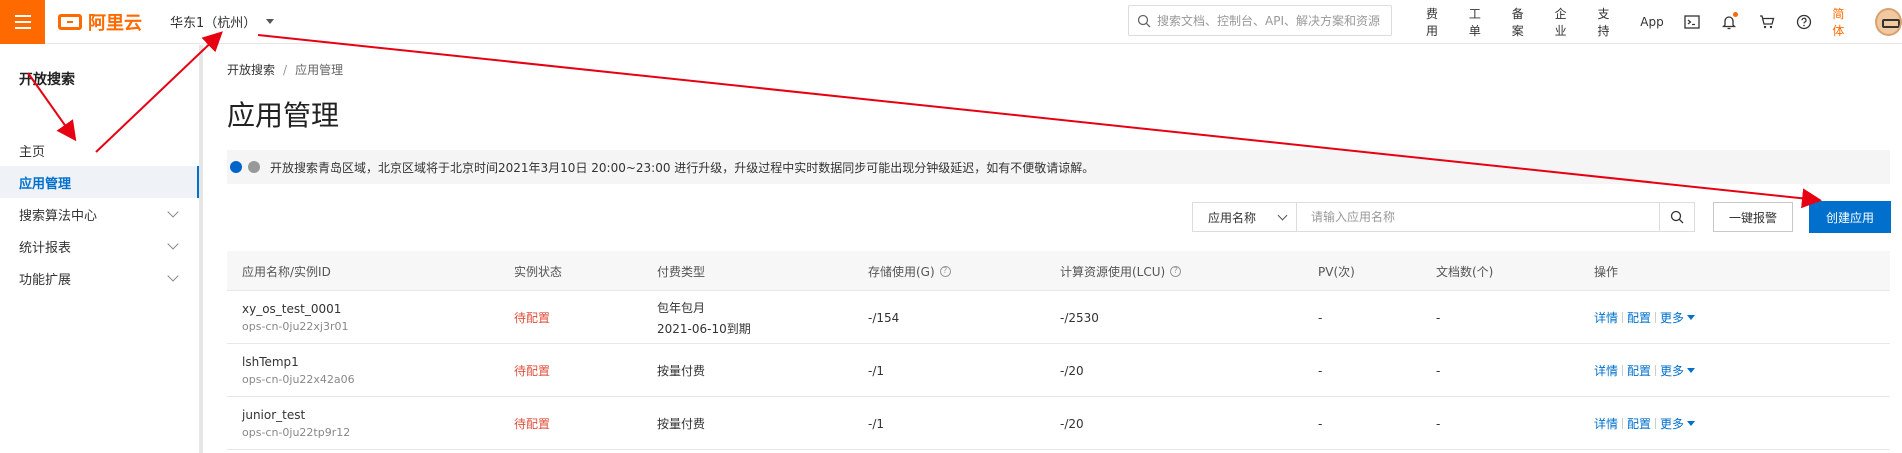 The image size is (1902, 453). I want to click on instance-id: ops-cn-0ju22tp9r12, so click(296, 432).